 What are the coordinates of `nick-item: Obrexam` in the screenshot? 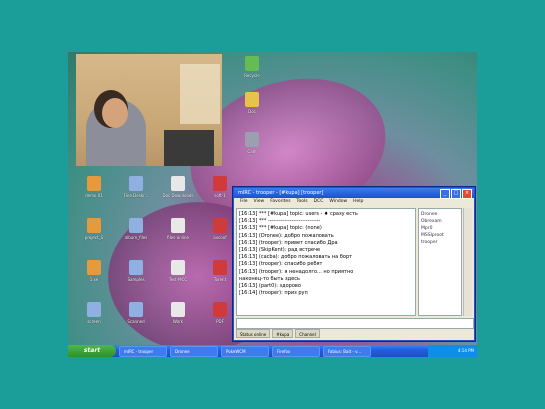 It's located at (440, 221).